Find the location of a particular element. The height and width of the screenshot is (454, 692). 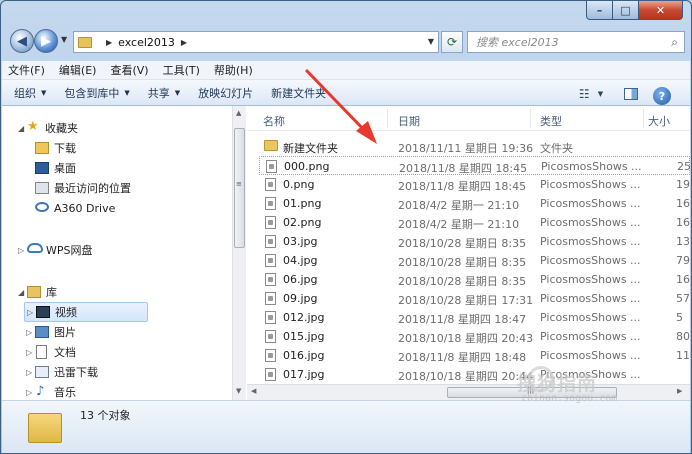

minimize-button: – is located at coordinates (599, 10).